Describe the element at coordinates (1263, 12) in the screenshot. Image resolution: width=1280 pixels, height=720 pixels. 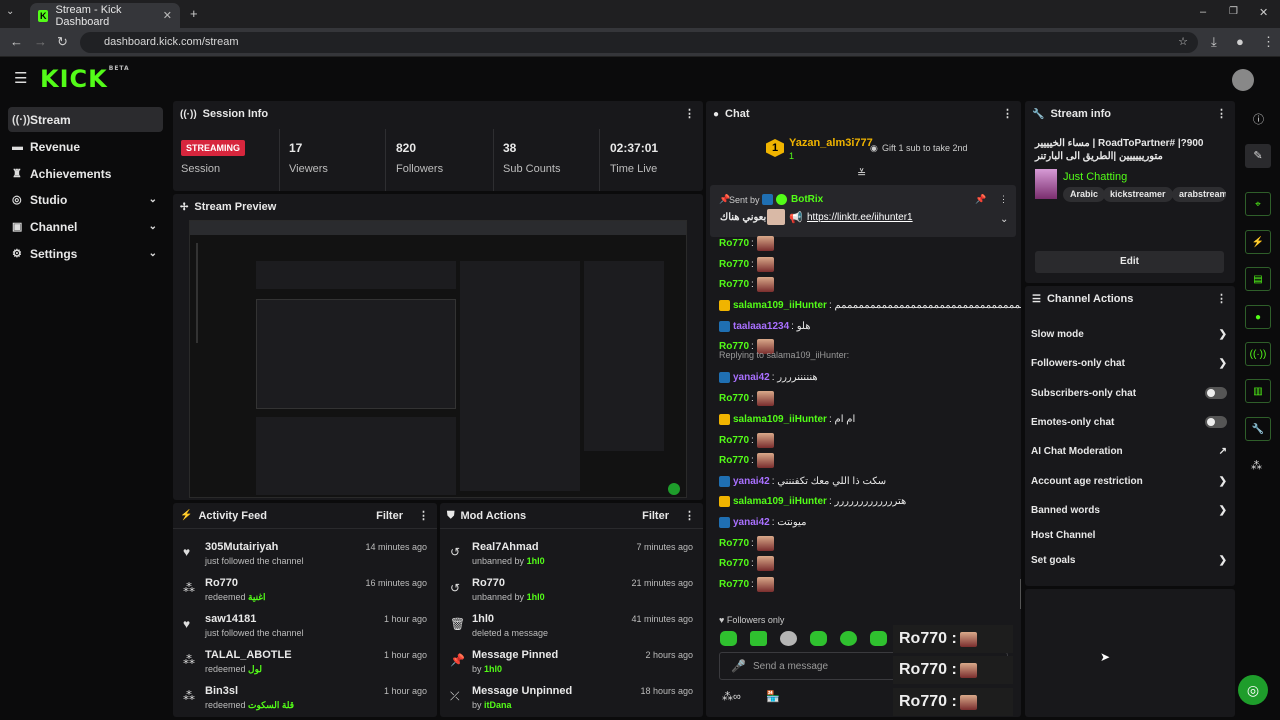
I see `close-window-icon: ✕` at that location.